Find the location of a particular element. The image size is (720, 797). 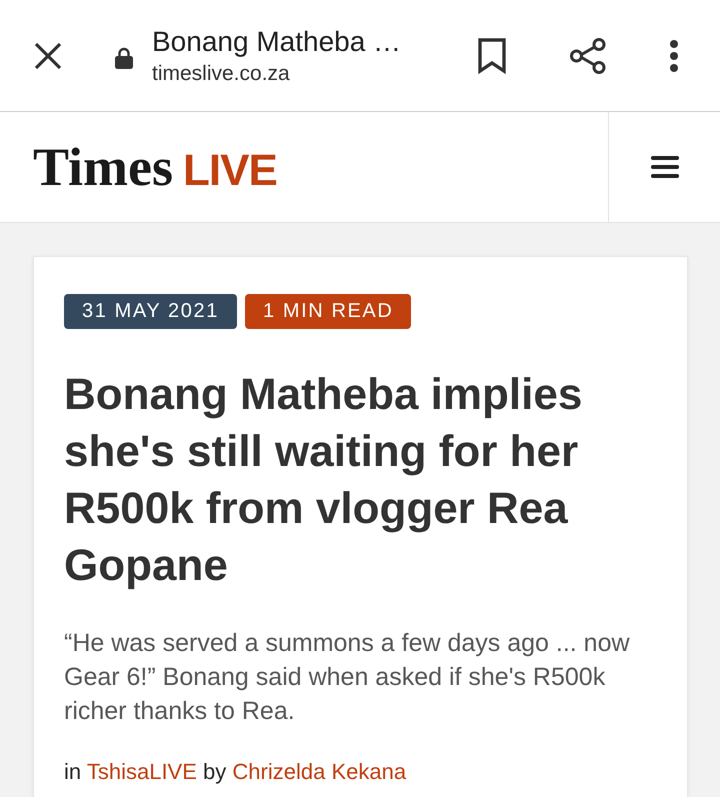

article-summary: “He was served a summons a few days ago ... now Gear 6!” Bonang said when asked if she's R500k richer thanks to Rea. is located at coordinates (347, 677).